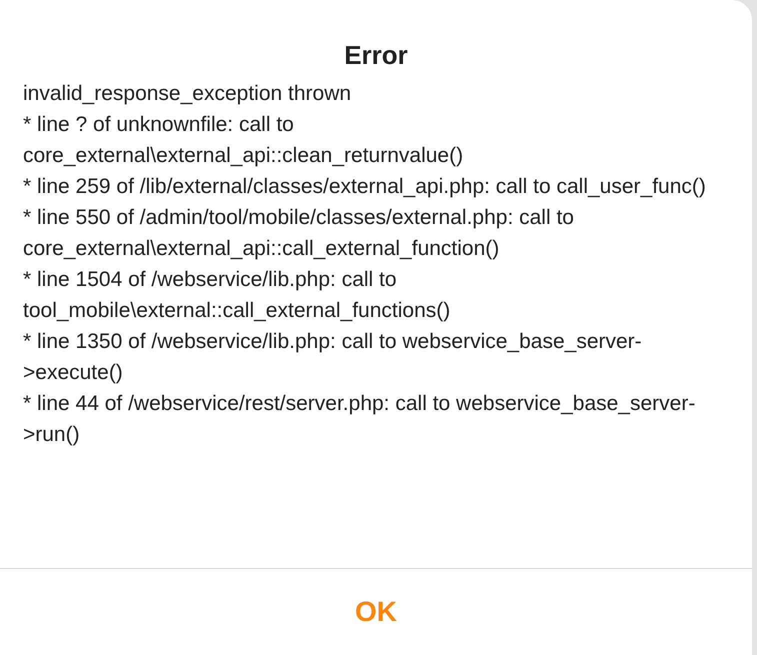 The height and width of the screenshot is (655, 757). I want to click on ok-button: OK, so click(376, 612).